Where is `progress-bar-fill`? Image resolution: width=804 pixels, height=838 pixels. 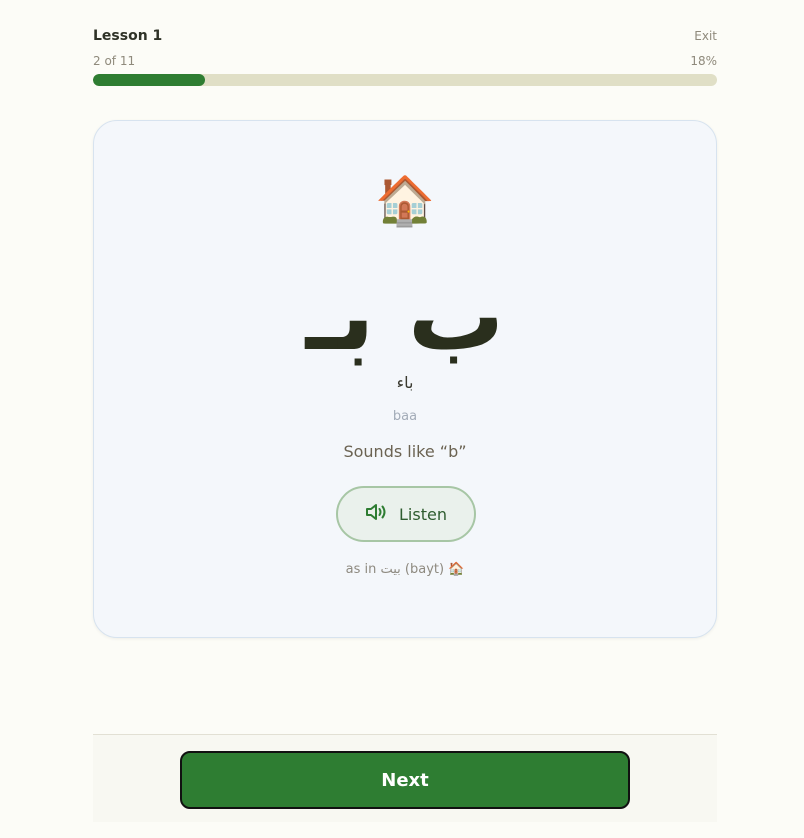 progress-bar-fill is located at coordinates (149, 80).